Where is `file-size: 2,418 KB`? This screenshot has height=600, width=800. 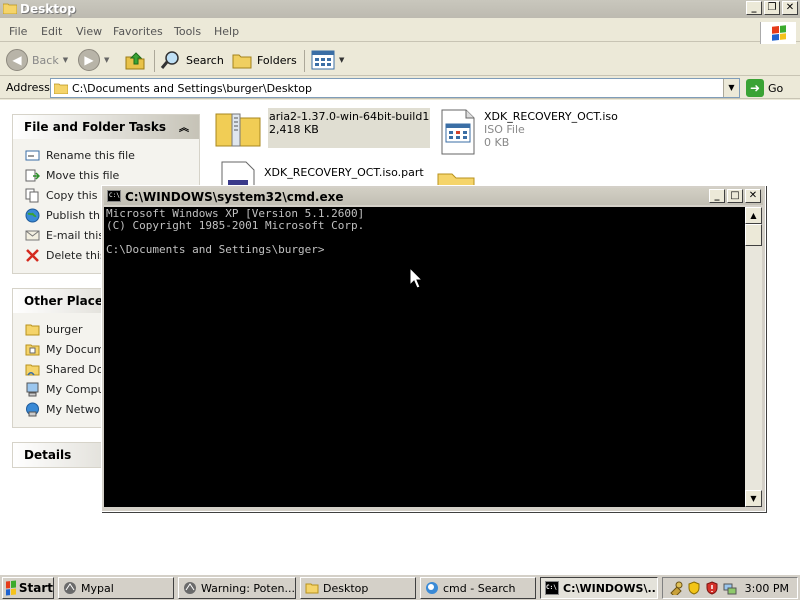 file-size: 2,418 KB is located at coordinates (294, 129).